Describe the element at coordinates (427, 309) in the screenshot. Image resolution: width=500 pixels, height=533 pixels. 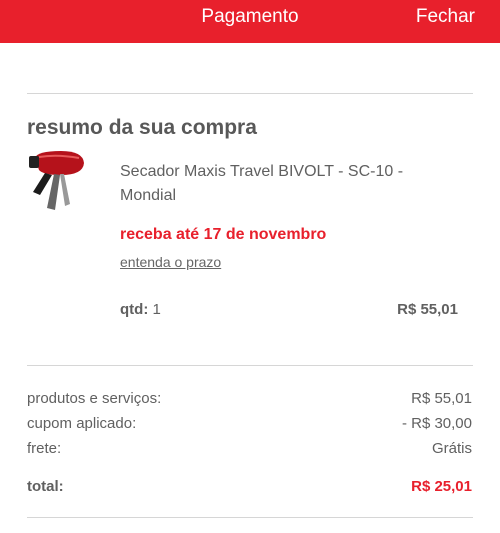
I see `item-price: R$ 55,01` at that location.